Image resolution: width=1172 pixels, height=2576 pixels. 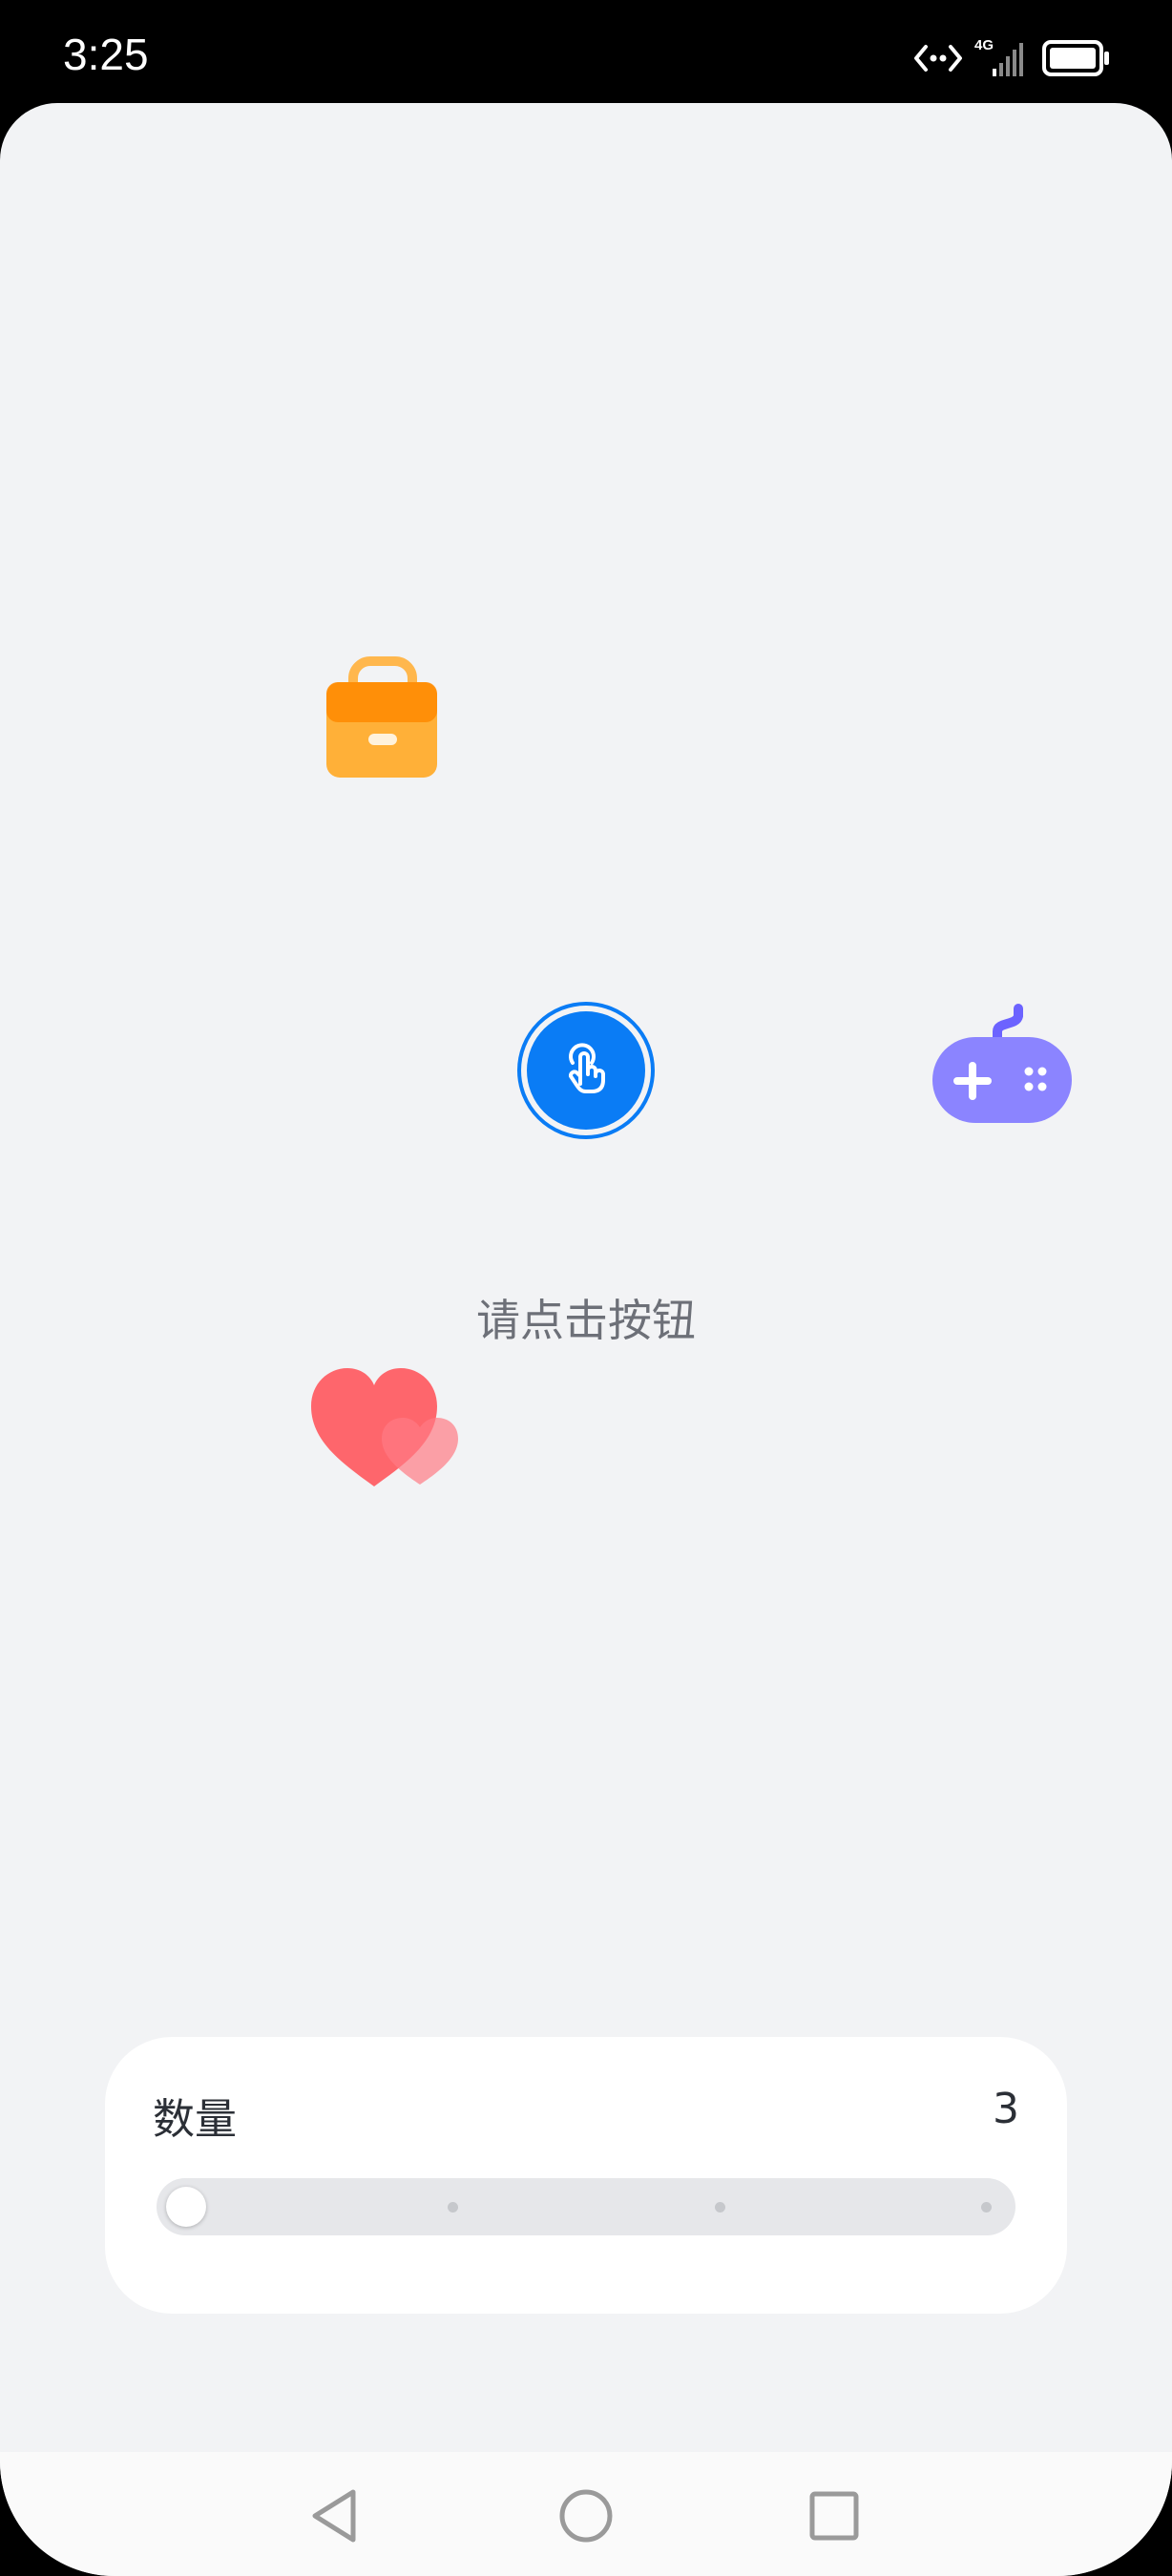 I want to click on data-transfer-icon, so click(x=938, y=58).